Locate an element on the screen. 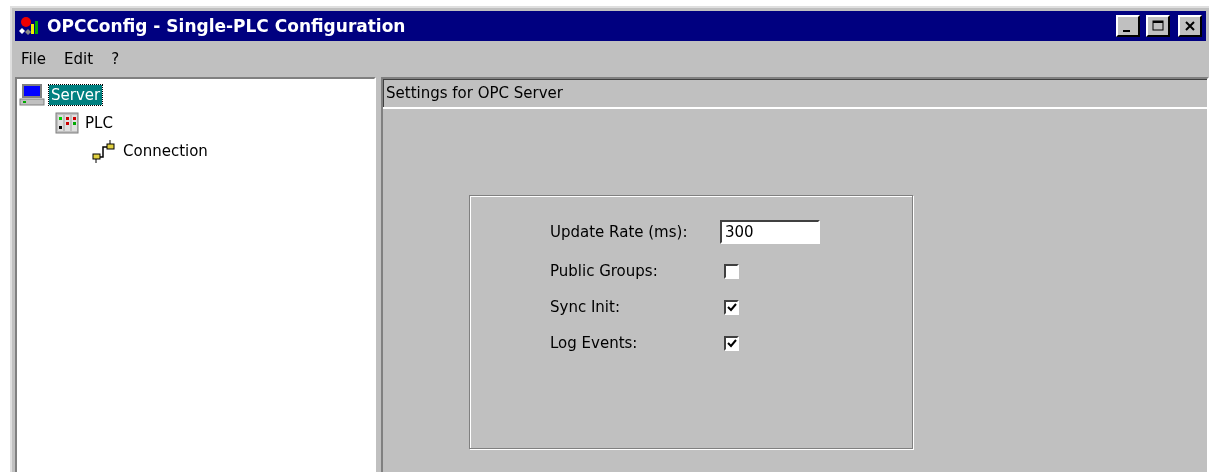  tree-item: PLC is located at coordinates (99, 123).